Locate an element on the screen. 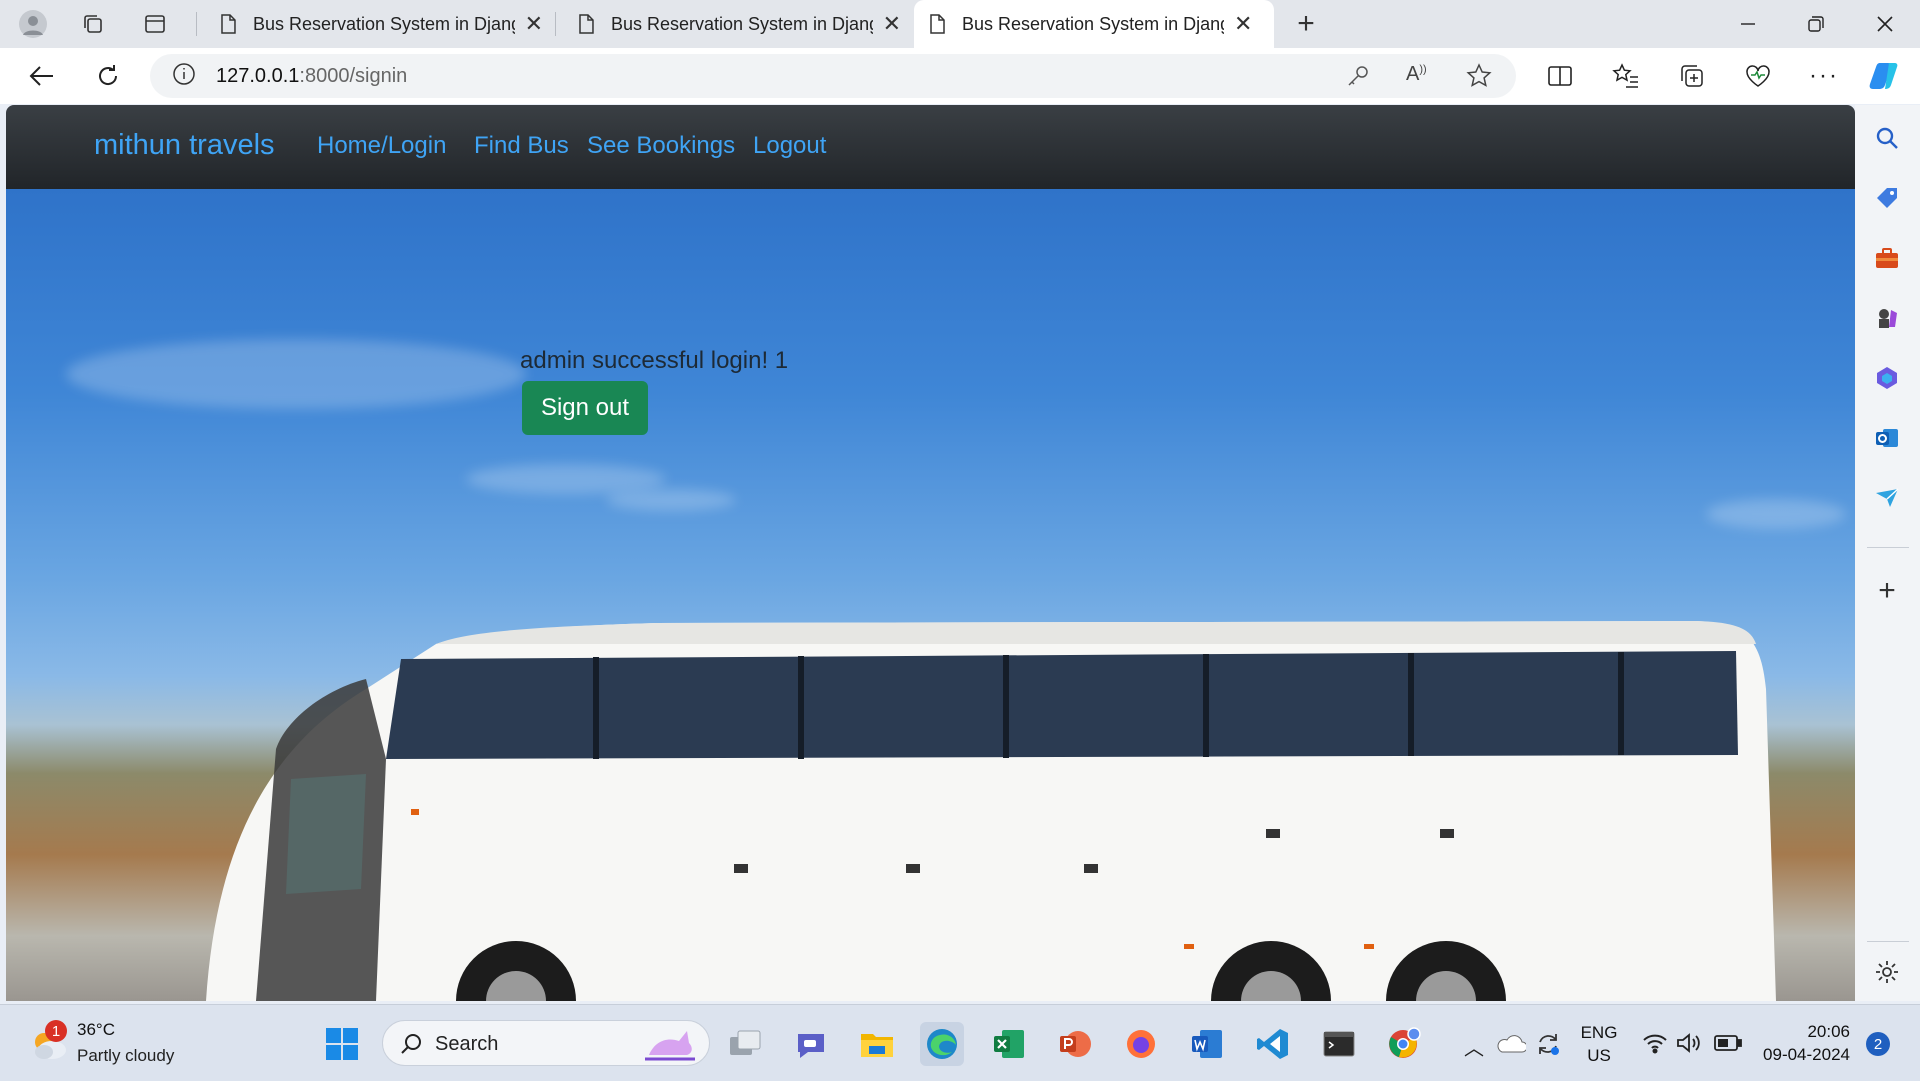 This screenshot has width=1920, height=1081. read-aloud-icon: A)) is located at coordinates (1416, 74).